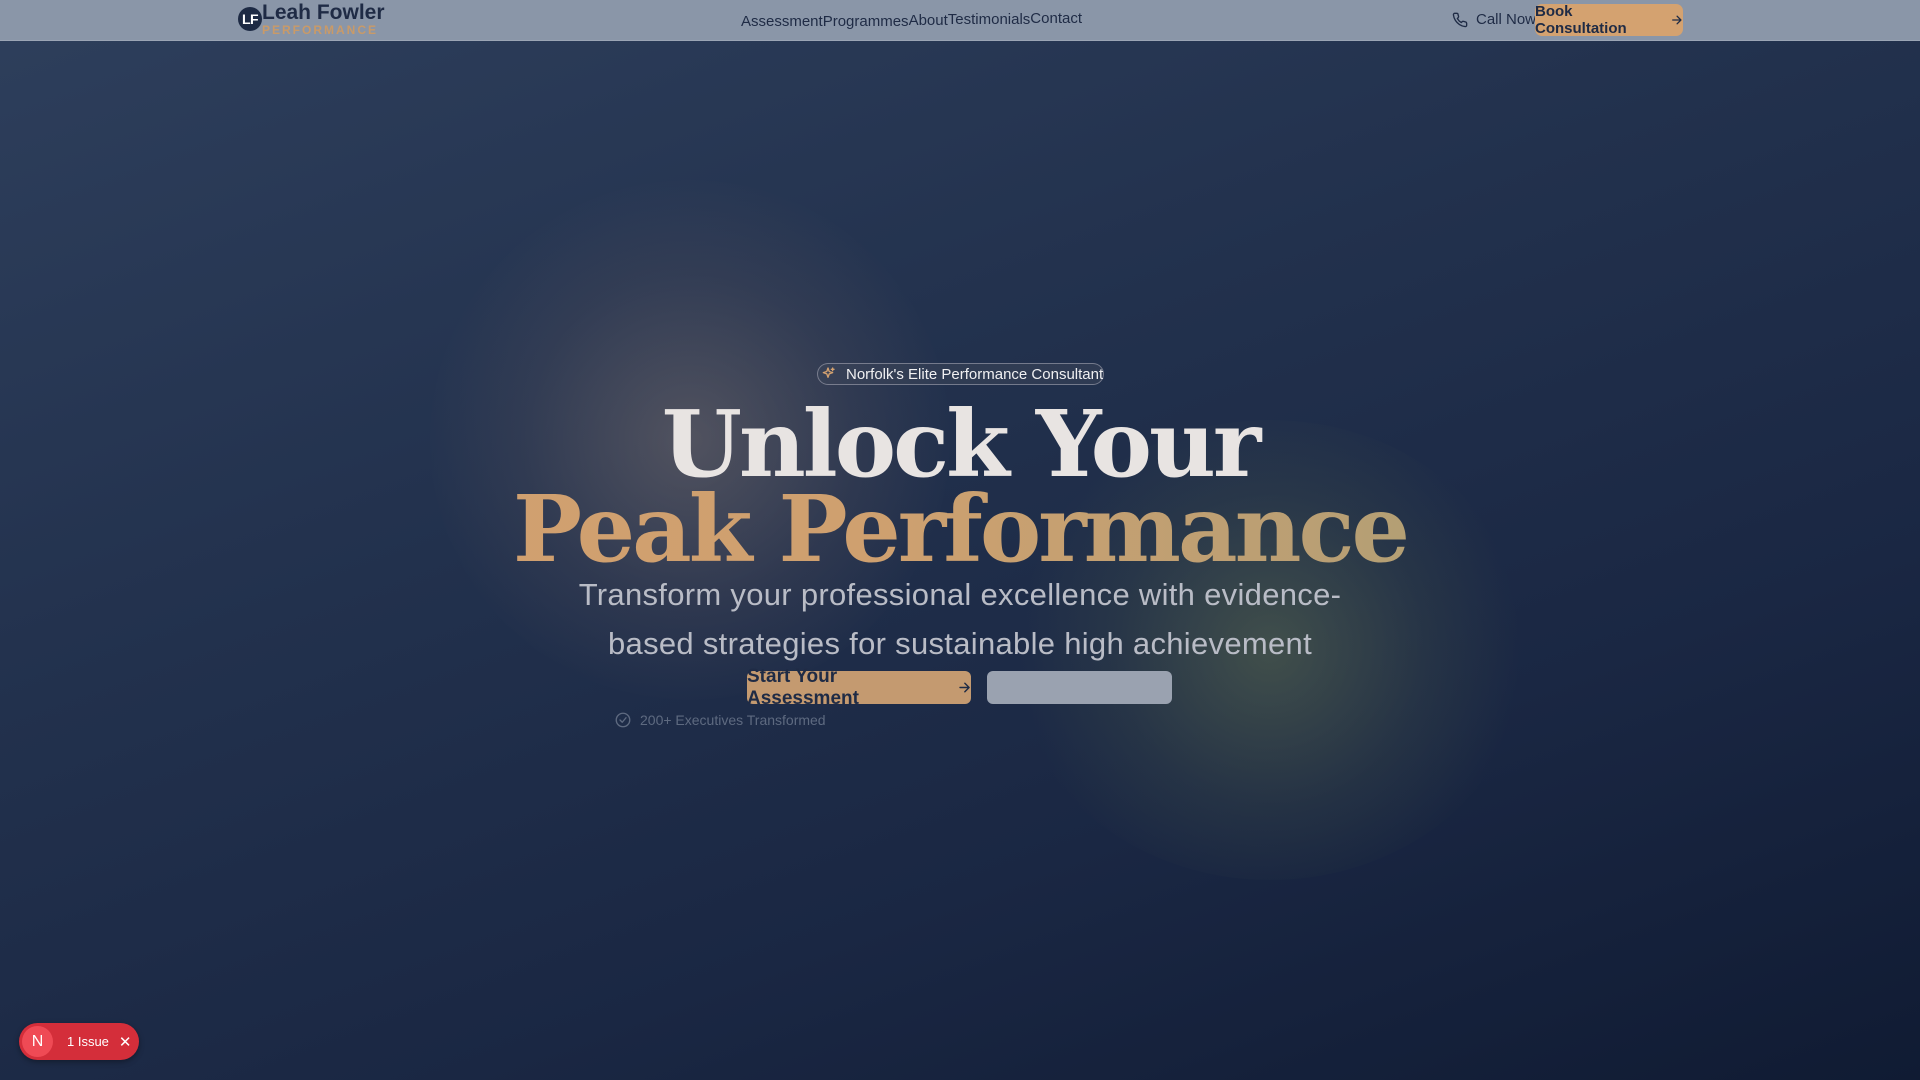  What do you see at coordinates (782, 21) in the screenshot?
I see `nav-link-assessment: Assessment` at bounding box center [782, 21].